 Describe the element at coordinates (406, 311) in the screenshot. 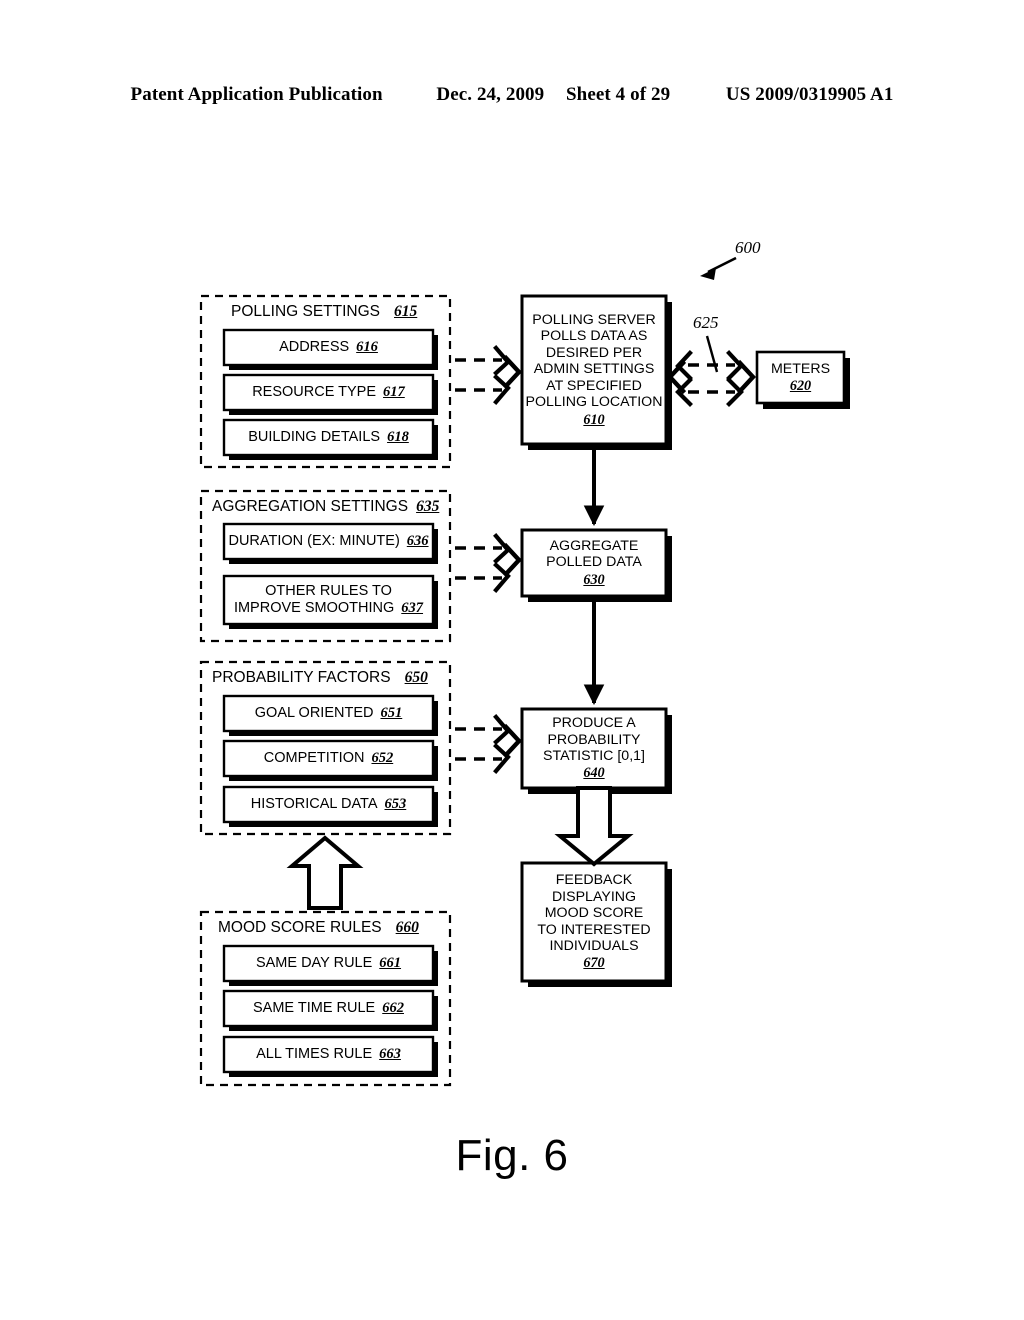

I see `polling-settings-ref: 615` at that location.